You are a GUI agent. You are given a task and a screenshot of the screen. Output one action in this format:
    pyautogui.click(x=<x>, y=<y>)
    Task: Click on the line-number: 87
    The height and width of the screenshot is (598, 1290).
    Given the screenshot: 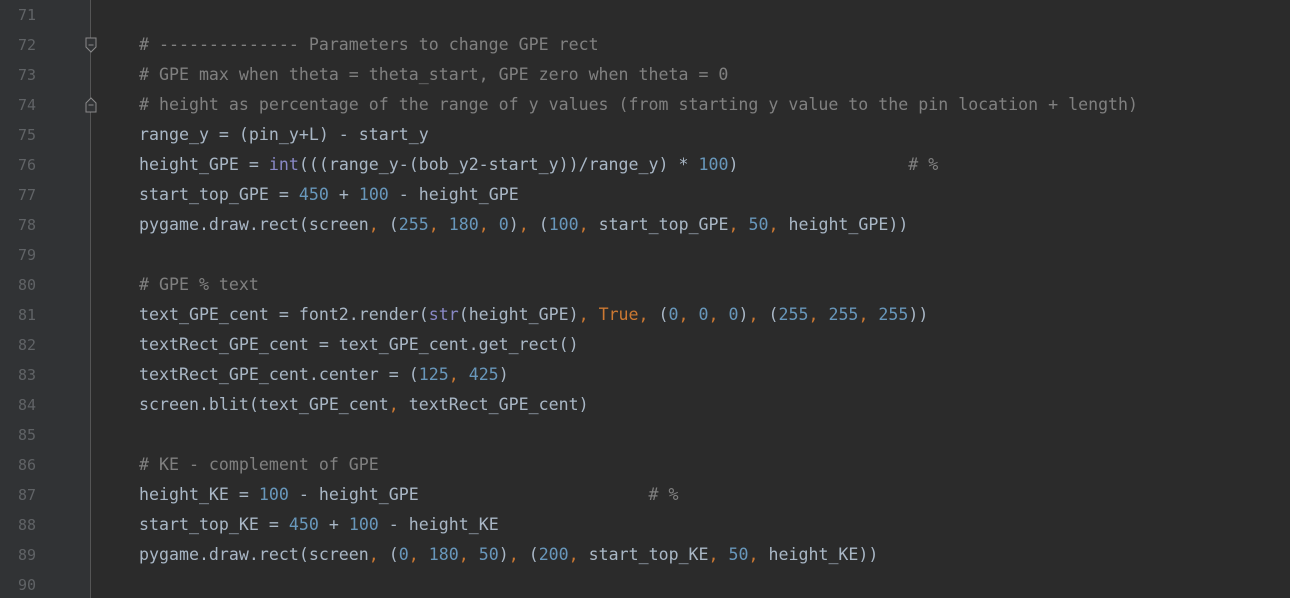 What is the action you would take?
    pyautogui.click(x=26, y=495)
    